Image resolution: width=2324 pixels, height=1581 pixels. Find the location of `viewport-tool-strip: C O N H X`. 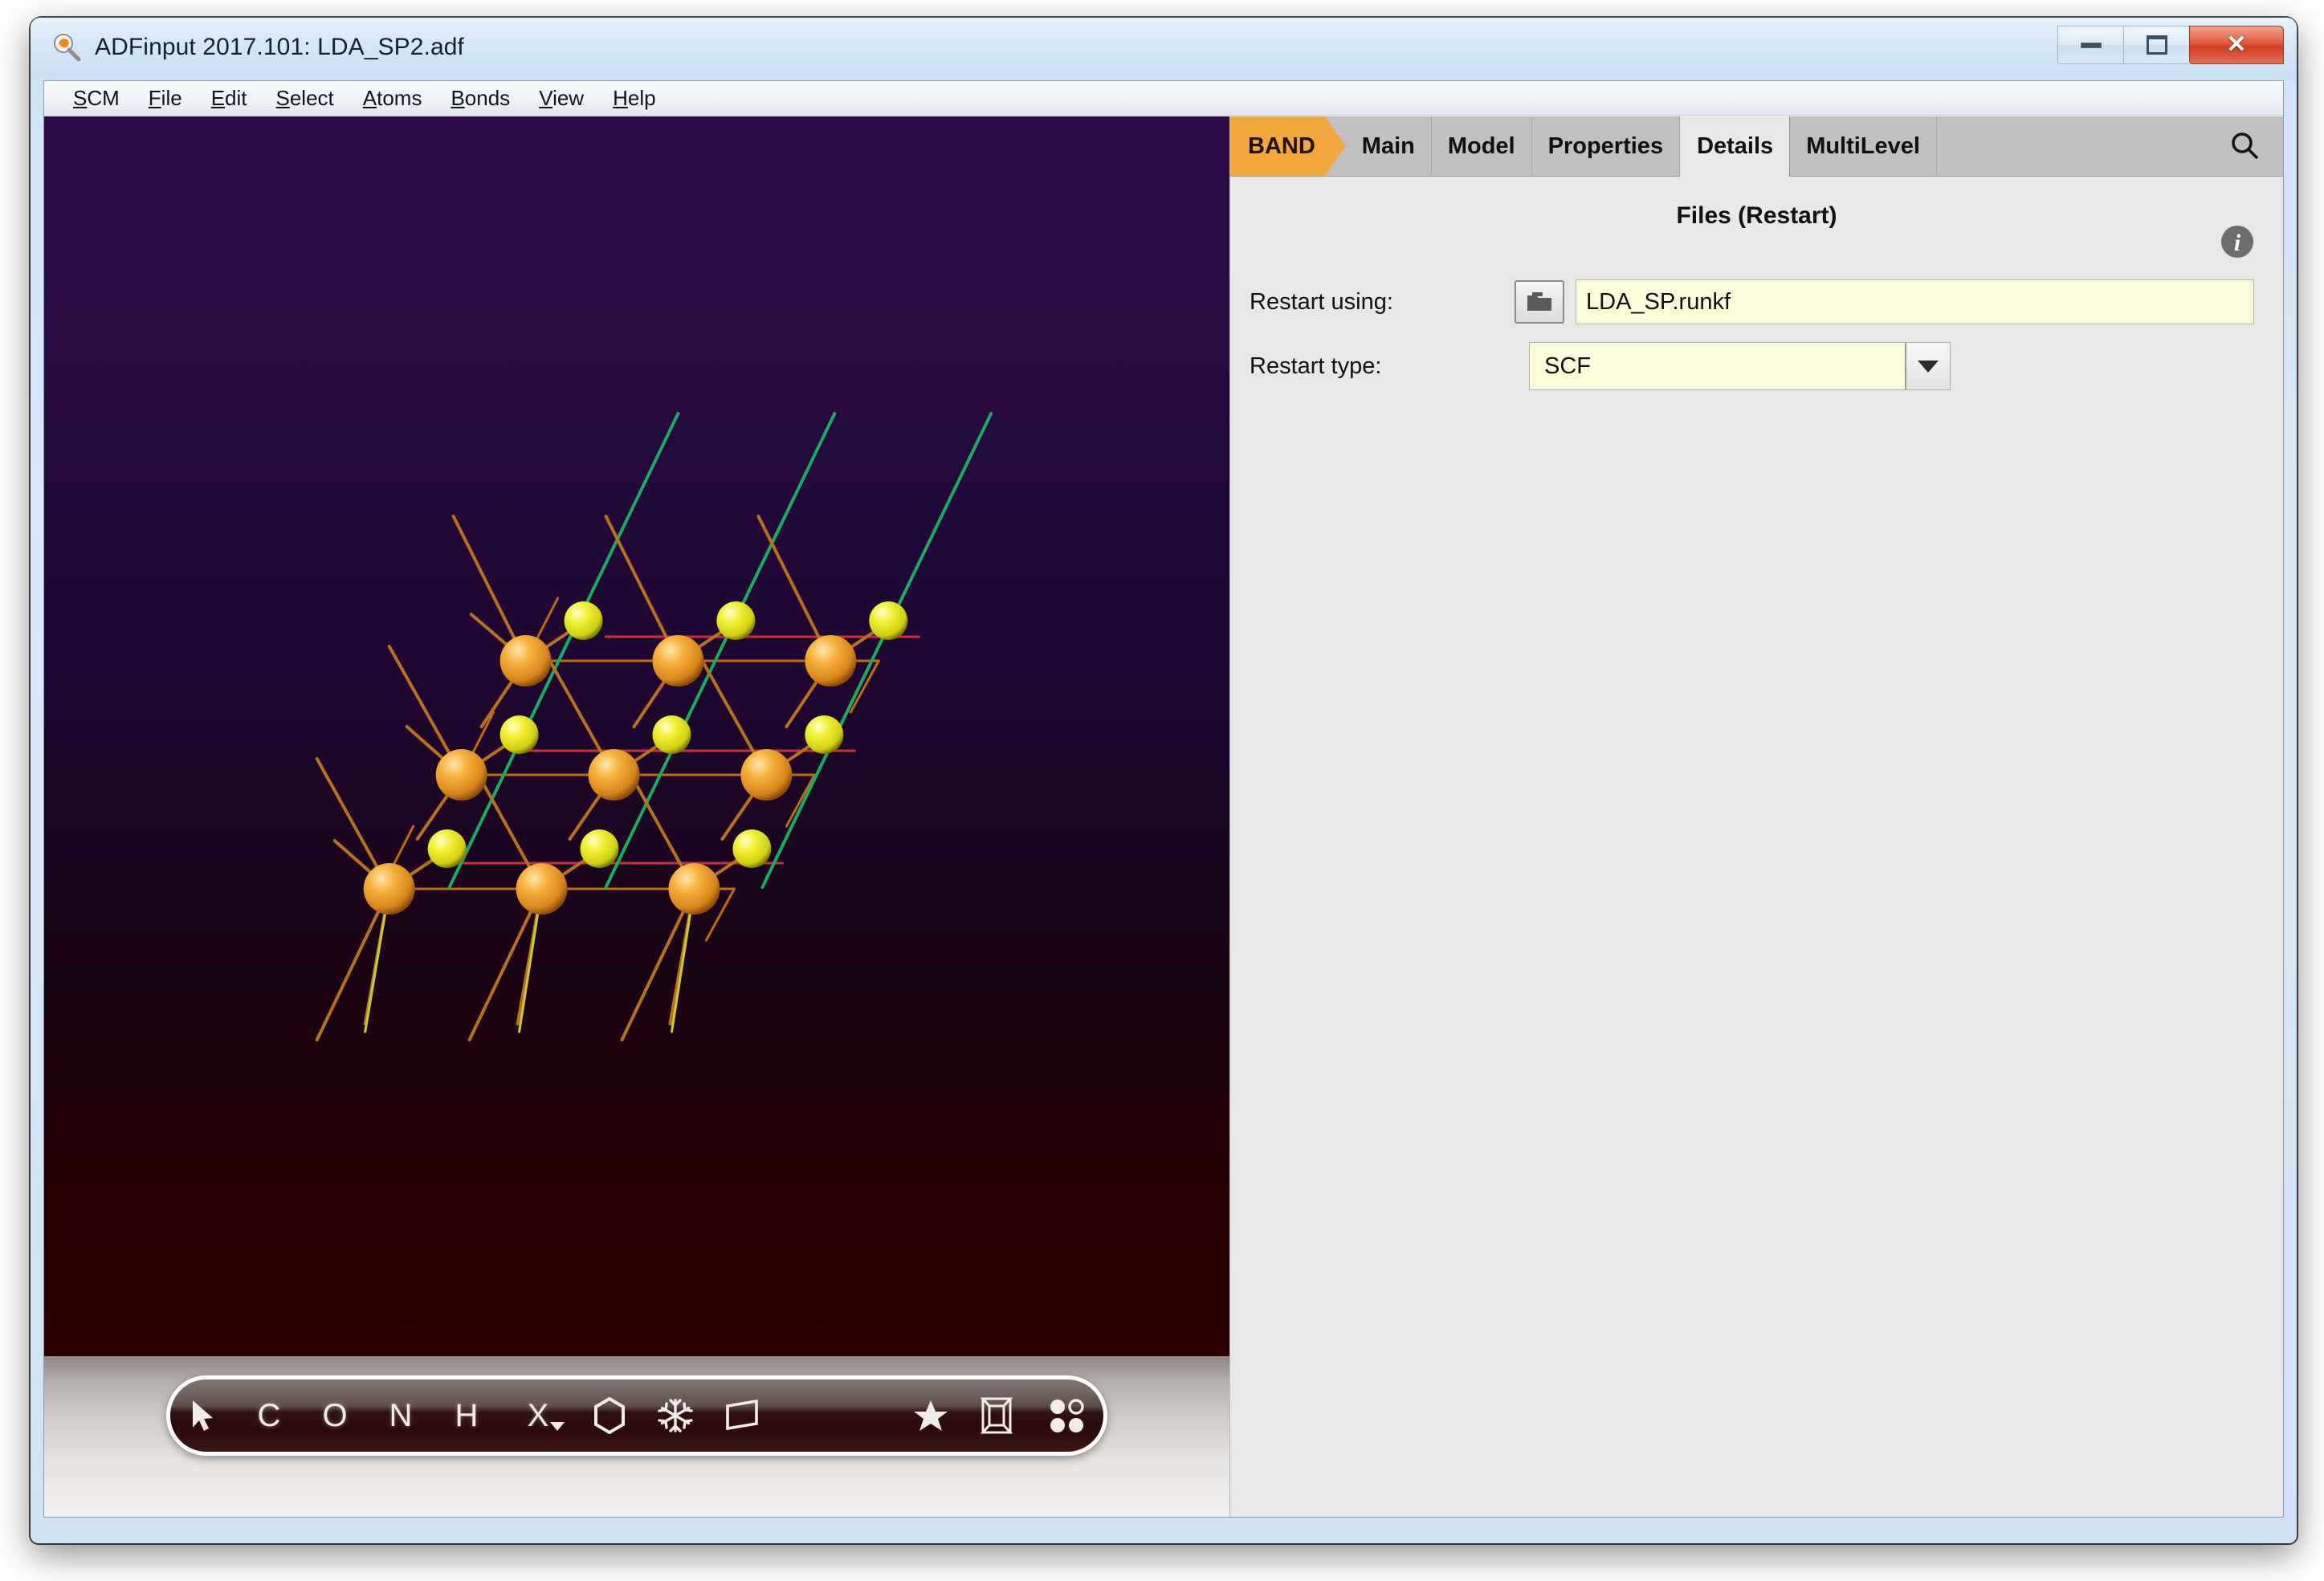

viewport-tool-strip: C O N H X is located at coordinates (637, 1436).